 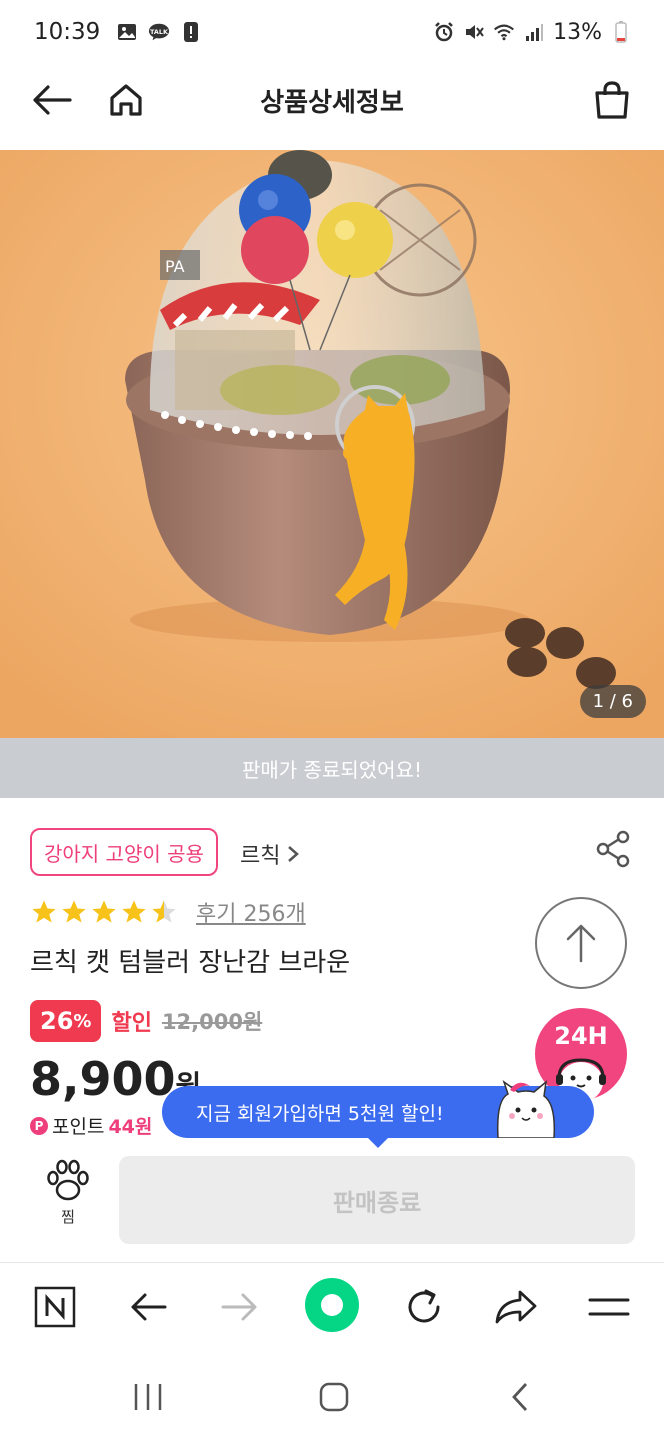 I want to click on forward-icon, so click(x=239, y=1307).